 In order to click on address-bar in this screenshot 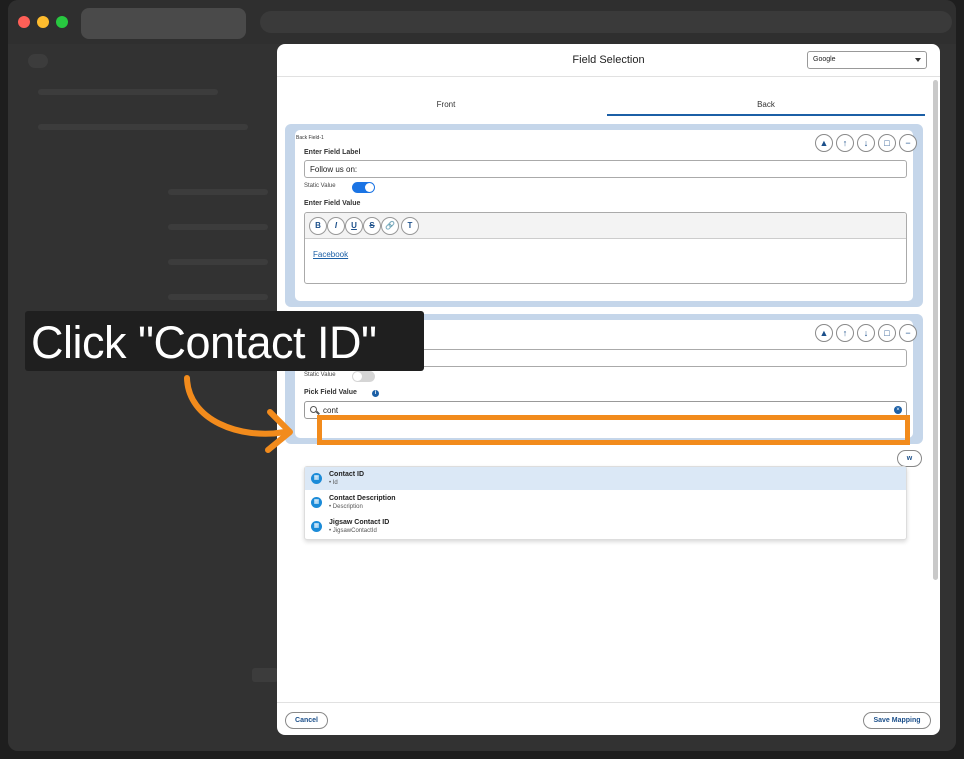, I will do `click(606, 22)`.